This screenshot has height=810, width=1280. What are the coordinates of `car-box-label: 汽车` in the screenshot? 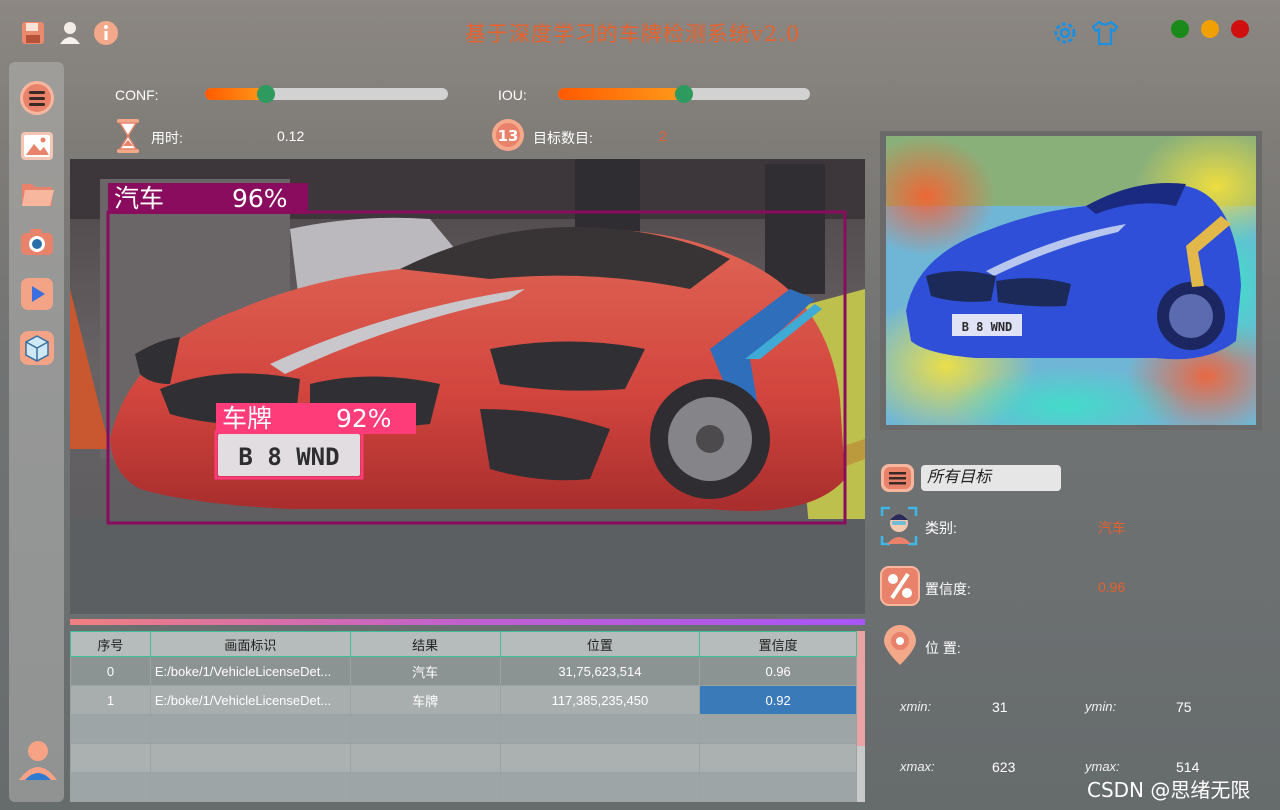 It's located at (139, 198).